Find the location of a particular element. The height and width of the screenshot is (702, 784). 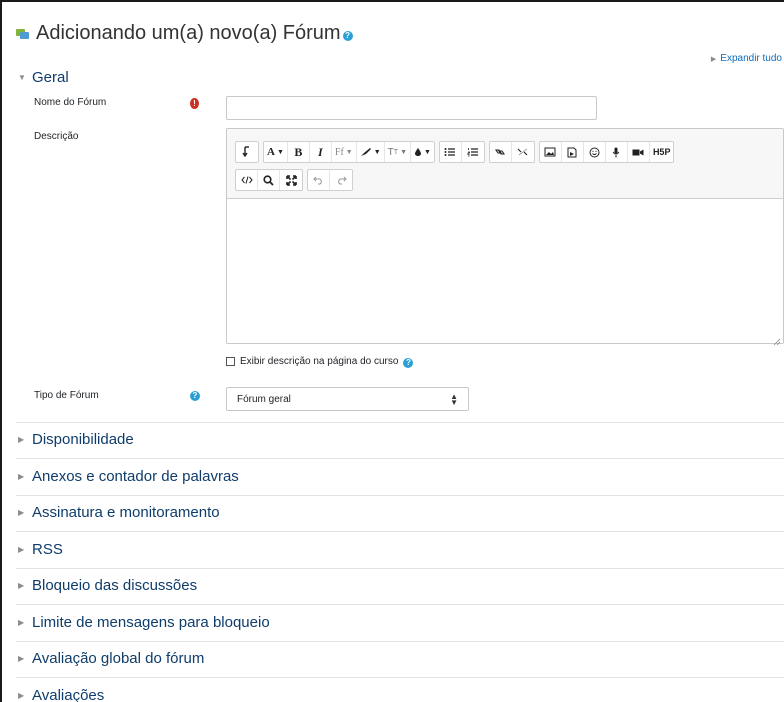

show-more-icon is located at coordinates (247, 152).